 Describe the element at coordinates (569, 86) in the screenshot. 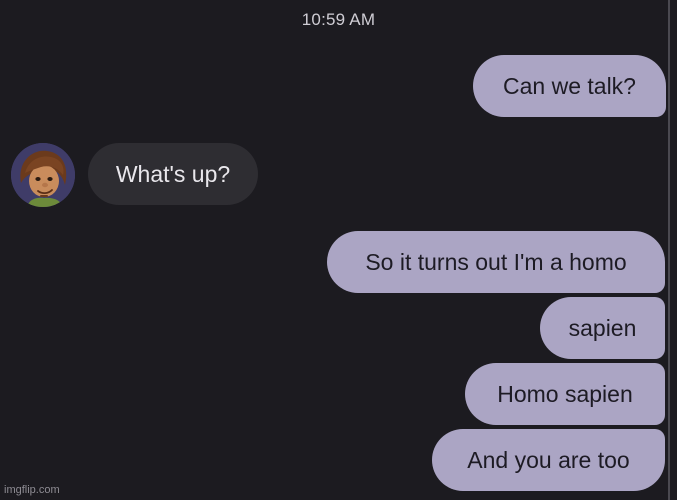

I see `sent-message-bubble: Can we talk?` at that location.